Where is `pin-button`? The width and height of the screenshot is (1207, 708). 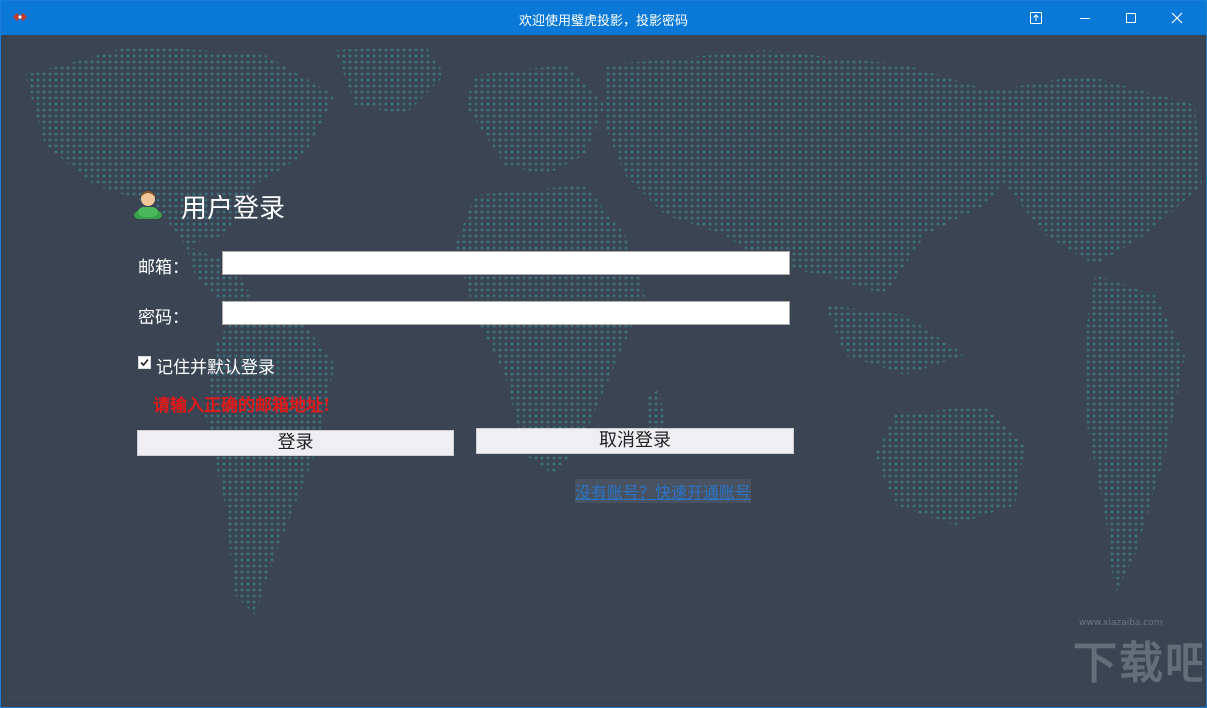 pin-button is located at coordinates (1036, 18).